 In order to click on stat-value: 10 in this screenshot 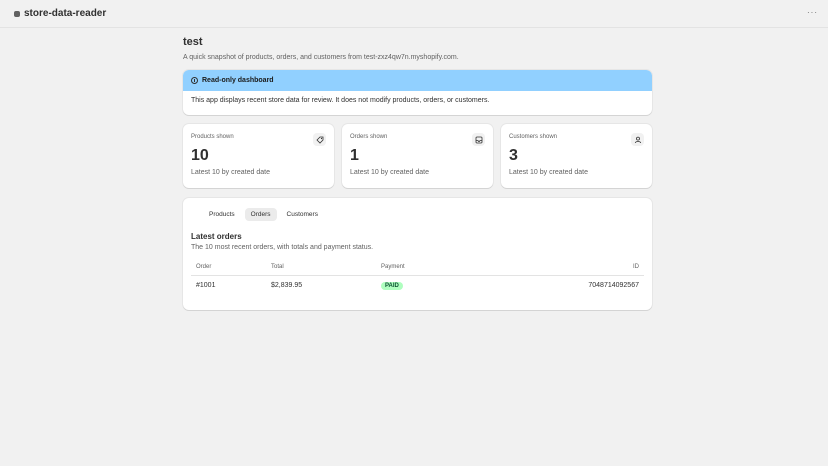, I will do `click(200, 155)`.